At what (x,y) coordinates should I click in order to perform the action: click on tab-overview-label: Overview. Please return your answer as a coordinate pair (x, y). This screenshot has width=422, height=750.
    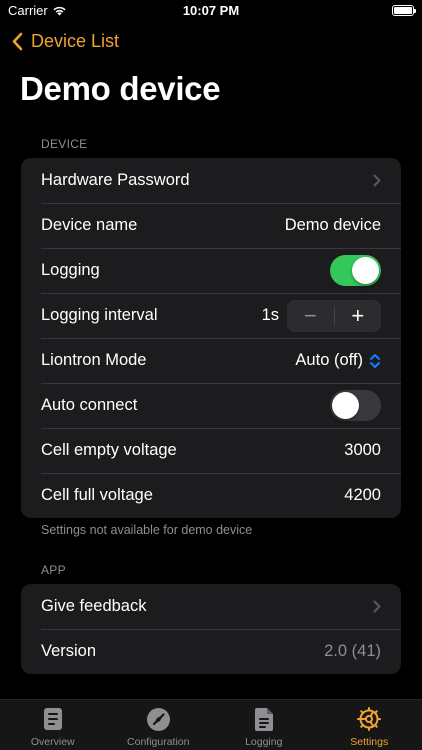
    Looking at the image, I should click on (52, 742).